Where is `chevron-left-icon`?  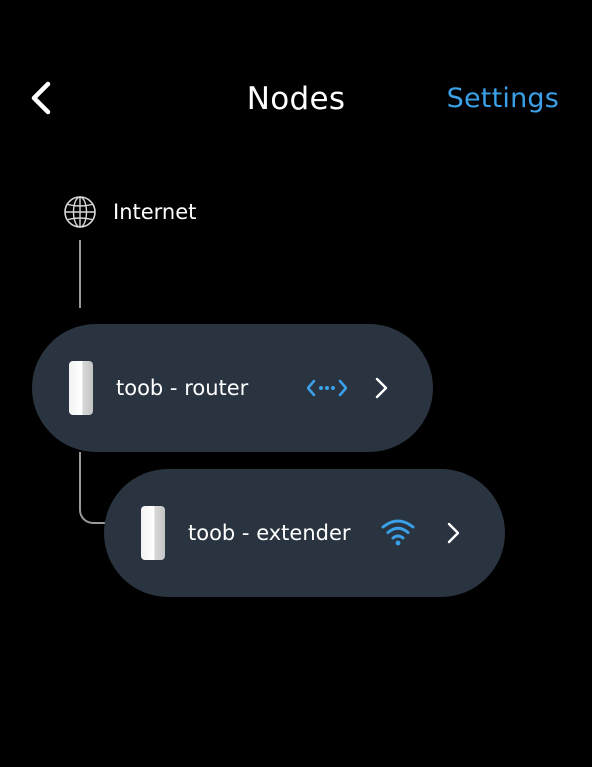 chevron-left-icon is located at coordinates (41, 98).